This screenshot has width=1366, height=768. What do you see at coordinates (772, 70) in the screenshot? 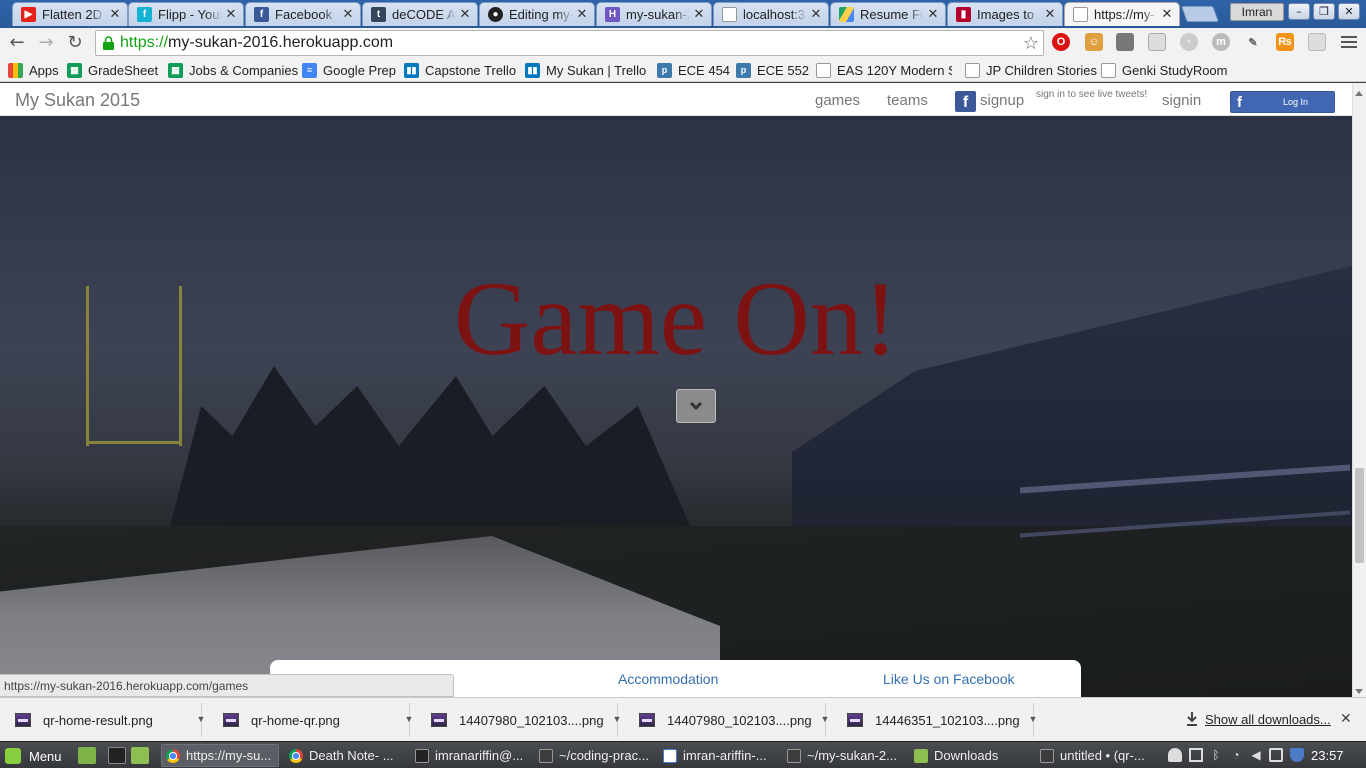
I see `bookmark-ece-552: p ECE 552` at bounding box center [772, 70].